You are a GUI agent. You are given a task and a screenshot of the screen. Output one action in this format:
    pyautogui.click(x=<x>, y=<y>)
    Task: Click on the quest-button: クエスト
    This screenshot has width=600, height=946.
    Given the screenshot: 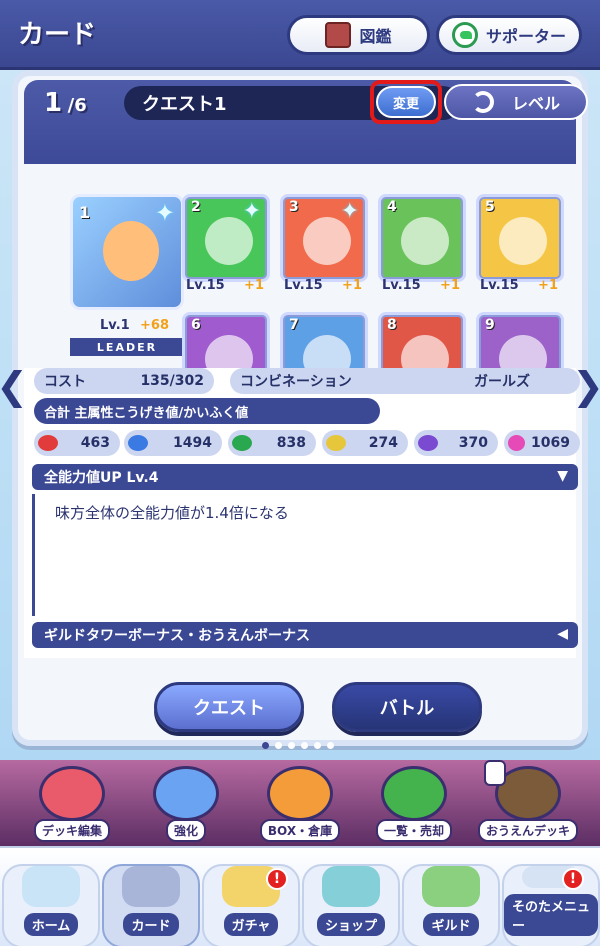 What is the action you would take?
    pyautogui.click(x=229, y=707)
    